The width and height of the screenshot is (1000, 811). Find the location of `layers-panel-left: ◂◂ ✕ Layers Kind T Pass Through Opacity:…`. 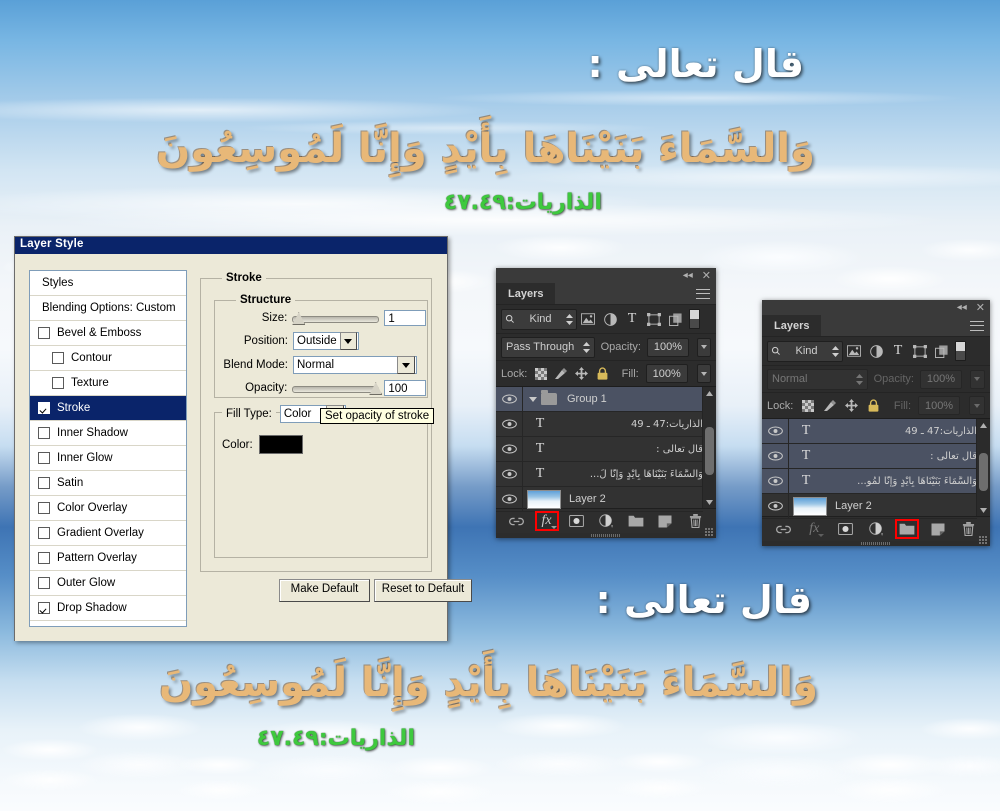

layers-panel-left: ◂◂ ✕ Layers Kind T Pass Through Opacity:… is located at coordinates (606, 403).